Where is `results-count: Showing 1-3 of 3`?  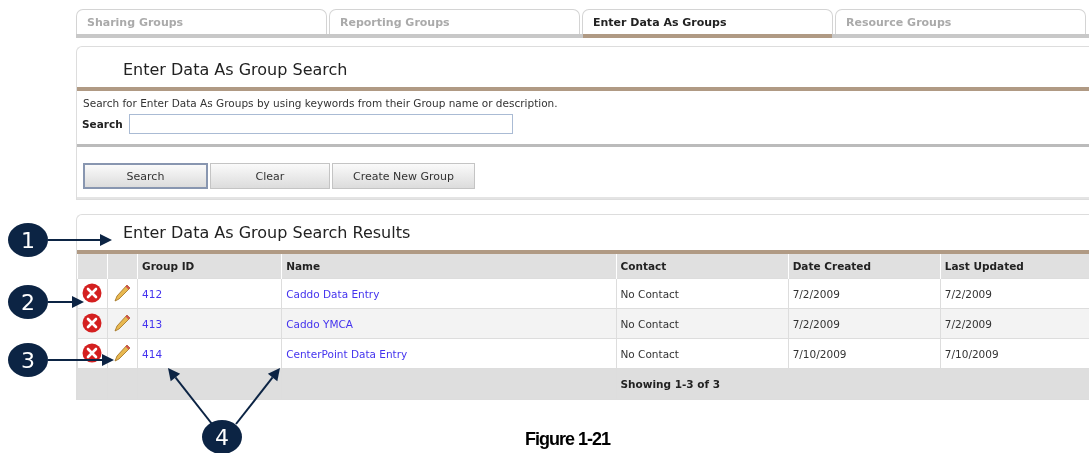 results-count: Showing 1-3 of 3 is located at coordinates (670, 384).